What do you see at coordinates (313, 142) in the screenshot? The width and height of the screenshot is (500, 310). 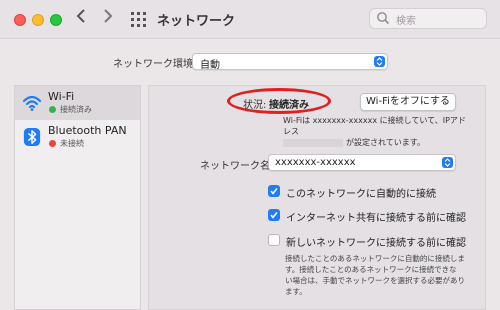 I see `ip-address-redacted` at bounding box center [313, 142].